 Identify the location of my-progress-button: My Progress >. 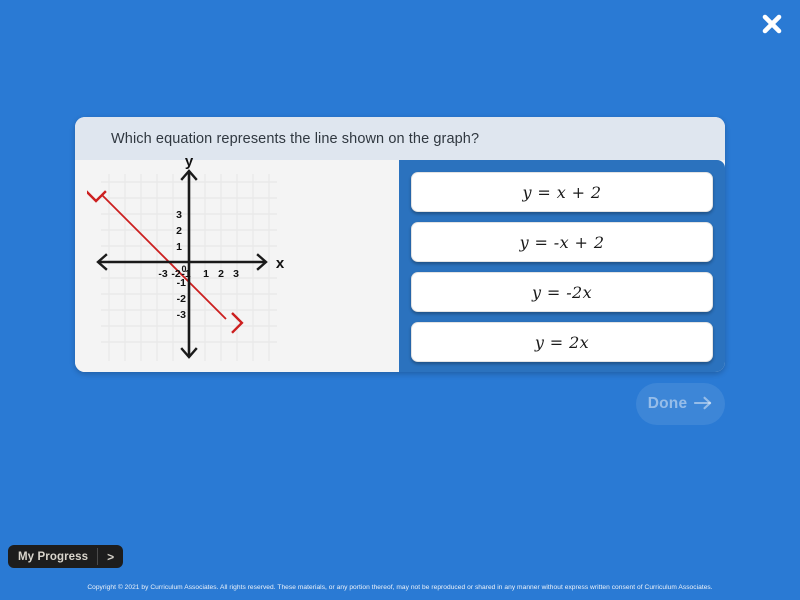
(66, 556).